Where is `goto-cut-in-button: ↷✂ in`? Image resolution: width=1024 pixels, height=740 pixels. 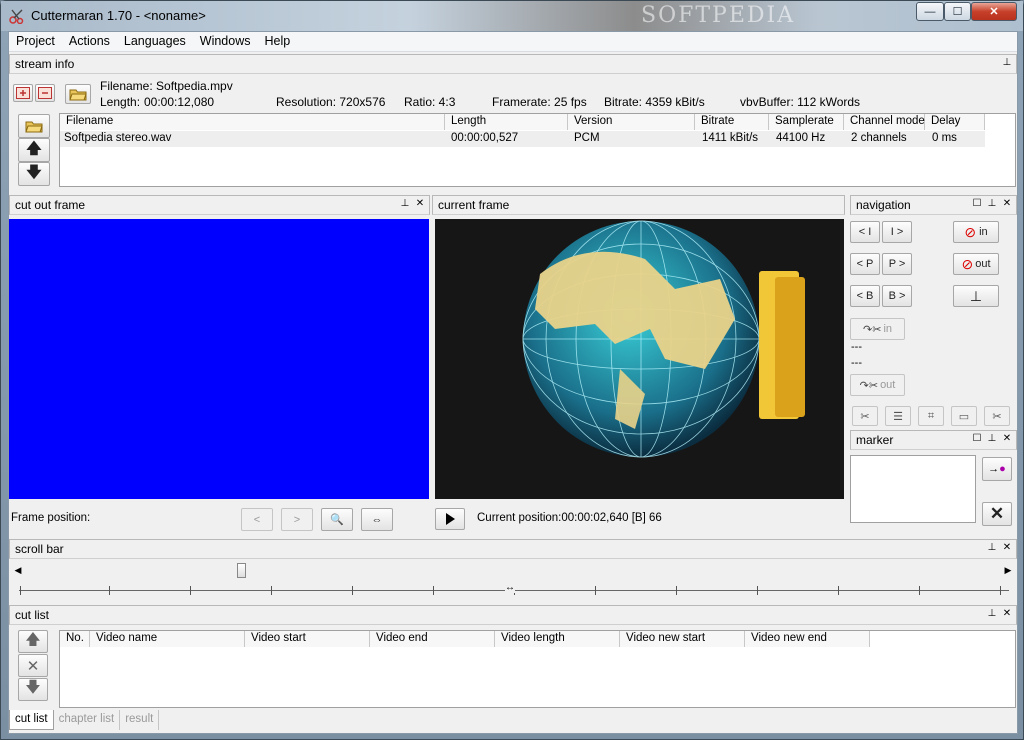
goto-cut-in-button: ↷✂ in is located at coordinates (877, 329).